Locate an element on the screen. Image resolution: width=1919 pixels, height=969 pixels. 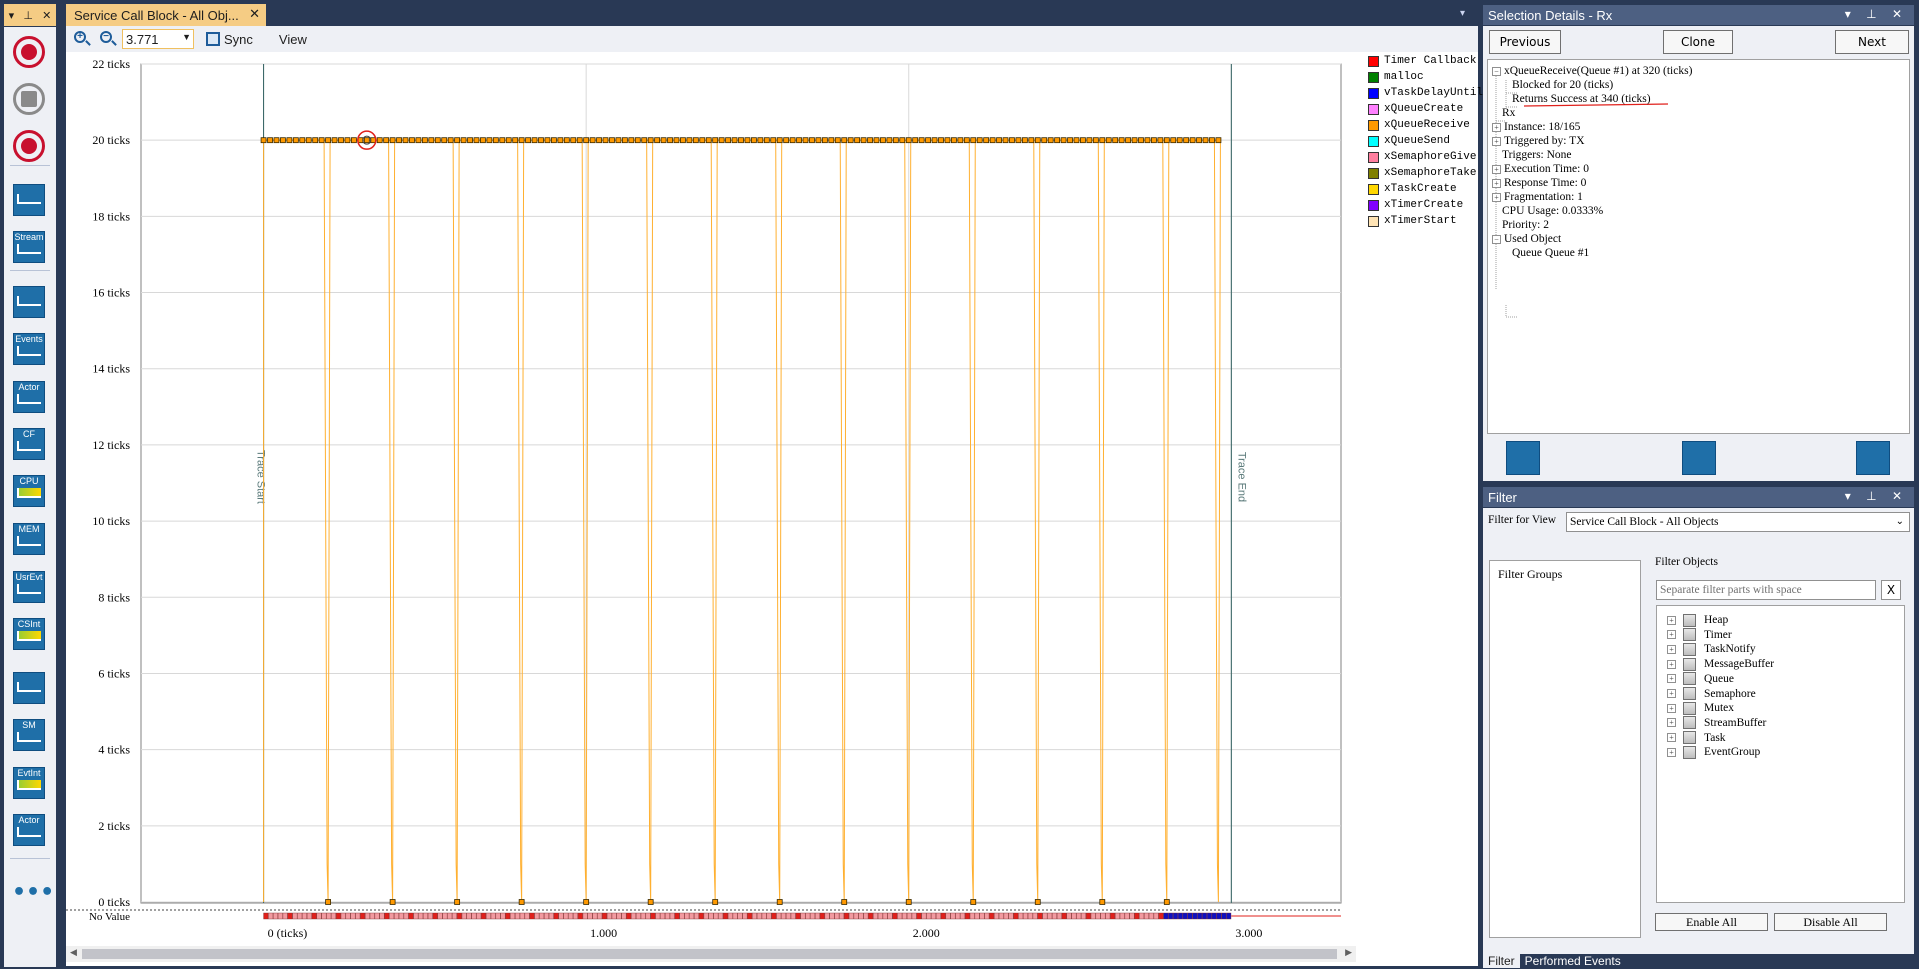
toolbar-button-context-switch-intensity: CSInt is located at coordinates (29, 634).